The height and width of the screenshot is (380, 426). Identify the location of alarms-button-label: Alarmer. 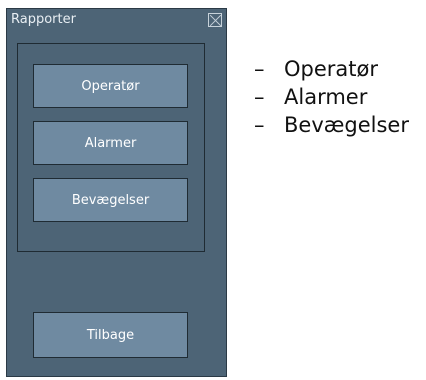
(110, 143).